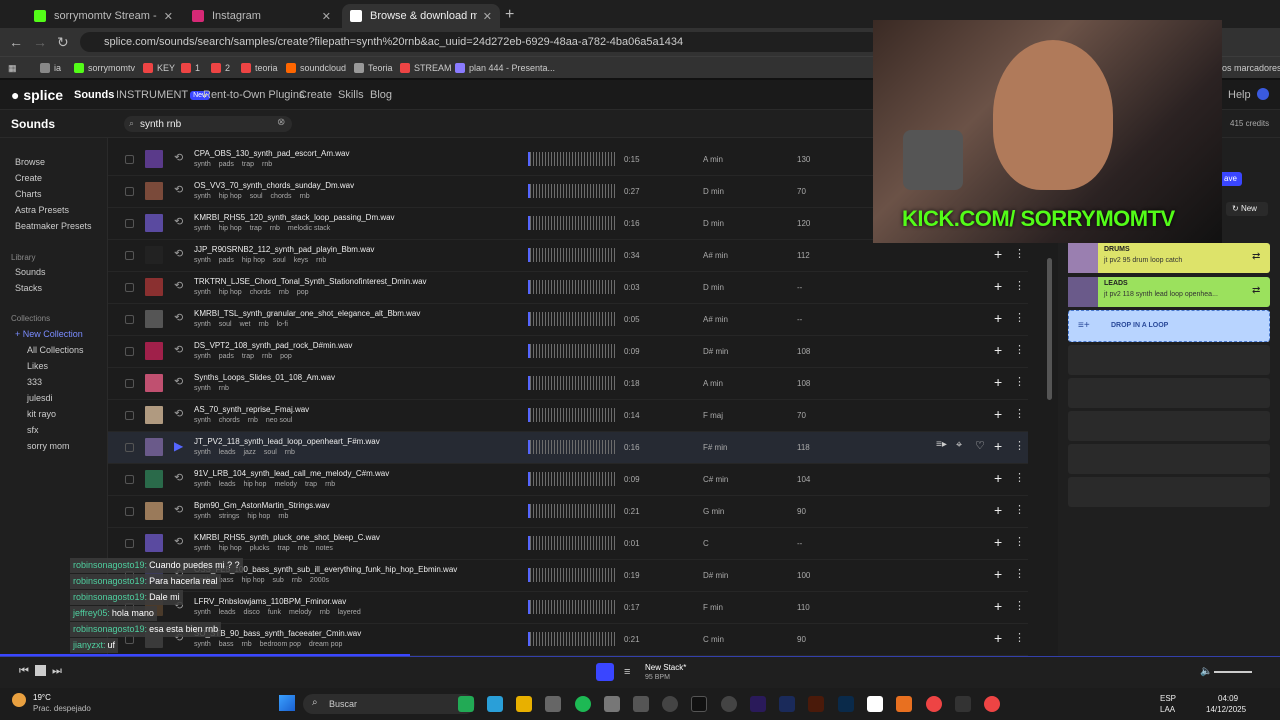 This screenshot has height=720, width=1280. What do you see at coordinates (1263, 94) in the screenshot?
I see `avatar` at bounding box center [1263, 94].